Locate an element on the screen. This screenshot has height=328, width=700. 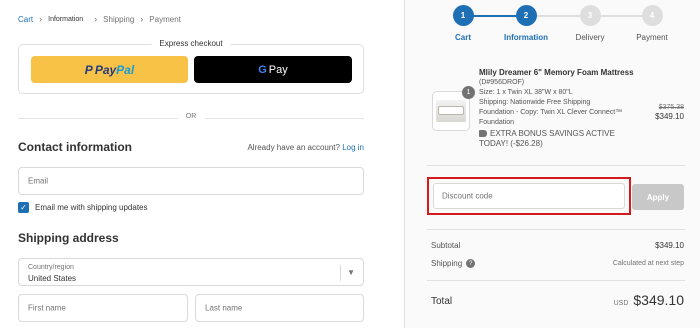
last-name-placeholder: Last name is located at coordinates (224, 308).